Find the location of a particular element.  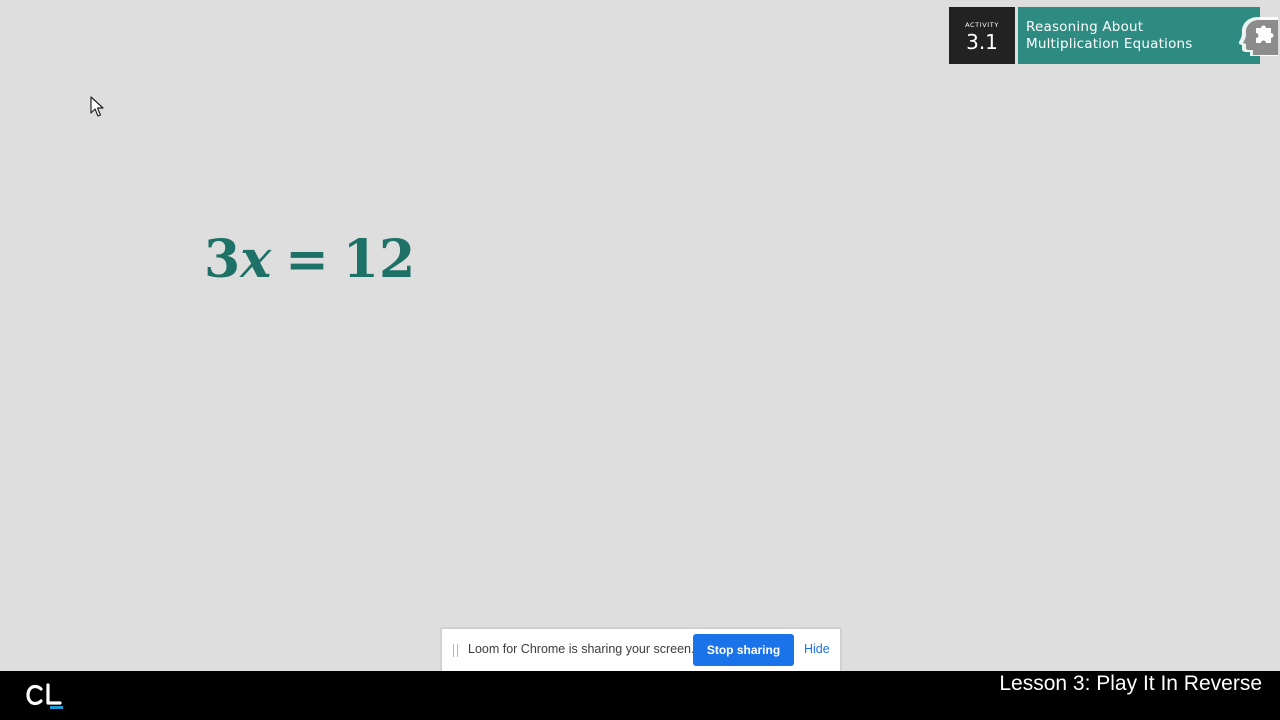

drag-handle-icon is located at coordinates (455, 650).